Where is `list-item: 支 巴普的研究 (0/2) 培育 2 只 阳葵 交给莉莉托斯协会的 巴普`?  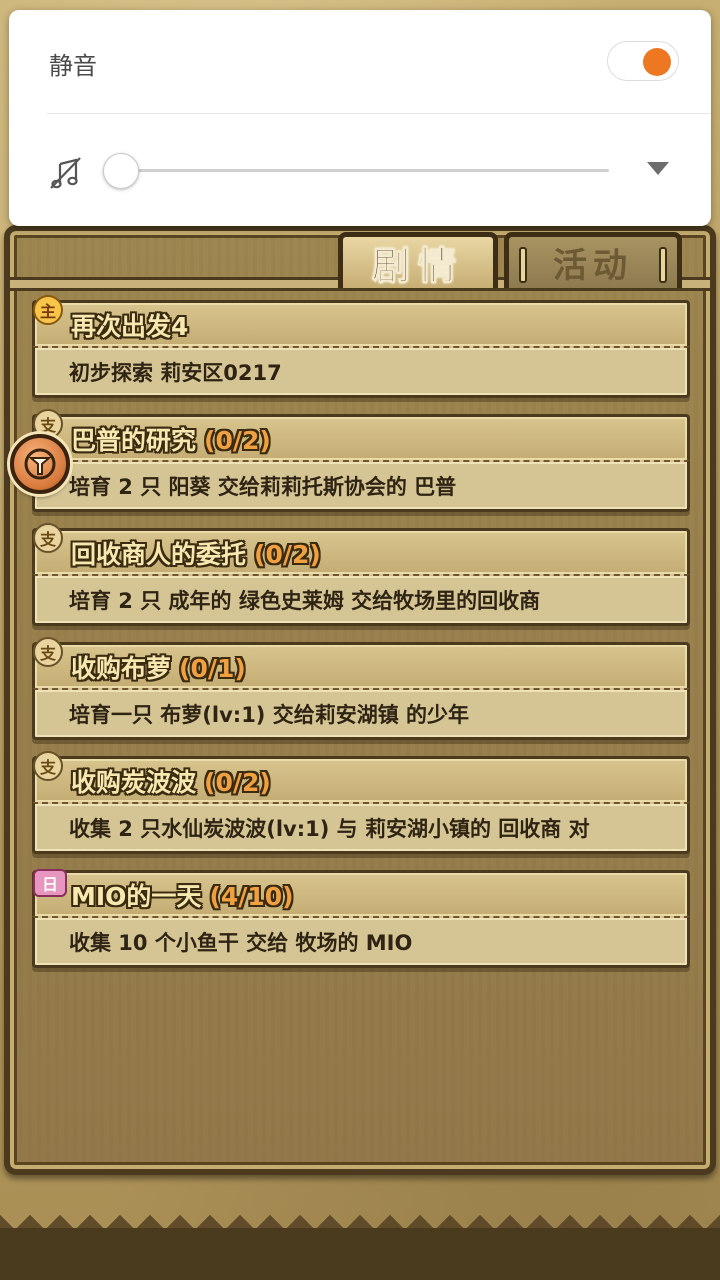
list-item: 支 巴普的研究 (0/2) 培育 2 只 阳葵 交给莉莉托斯协会的 巴普 is located at coordinates (361, 460).